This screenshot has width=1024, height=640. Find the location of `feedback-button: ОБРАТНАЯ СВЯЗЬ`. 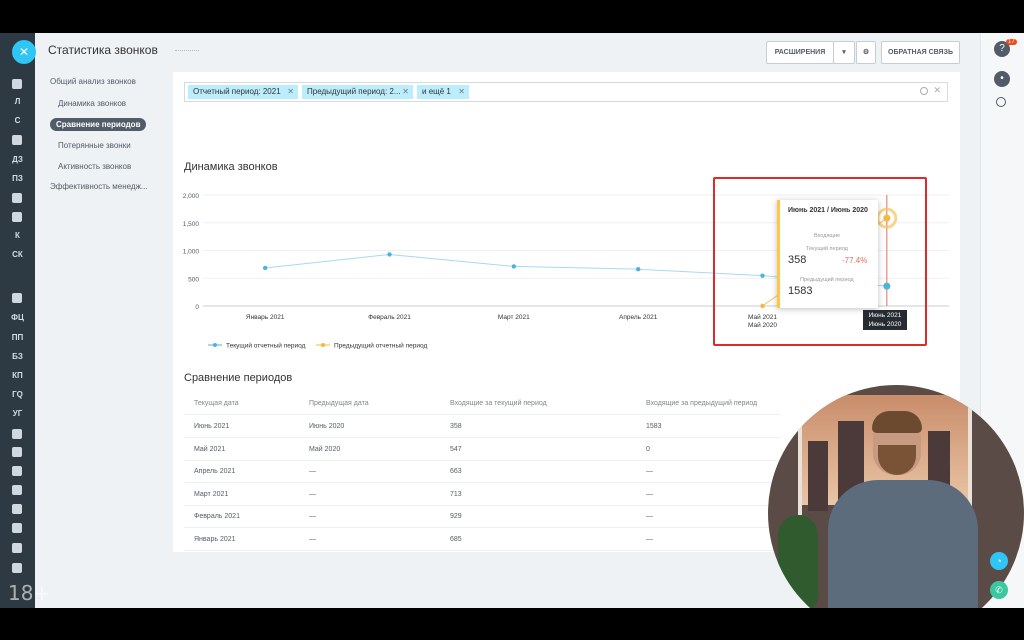

feedback-button: ОБРАТНАЯ СВЯЗЬ is located at coordinates (920, 52).